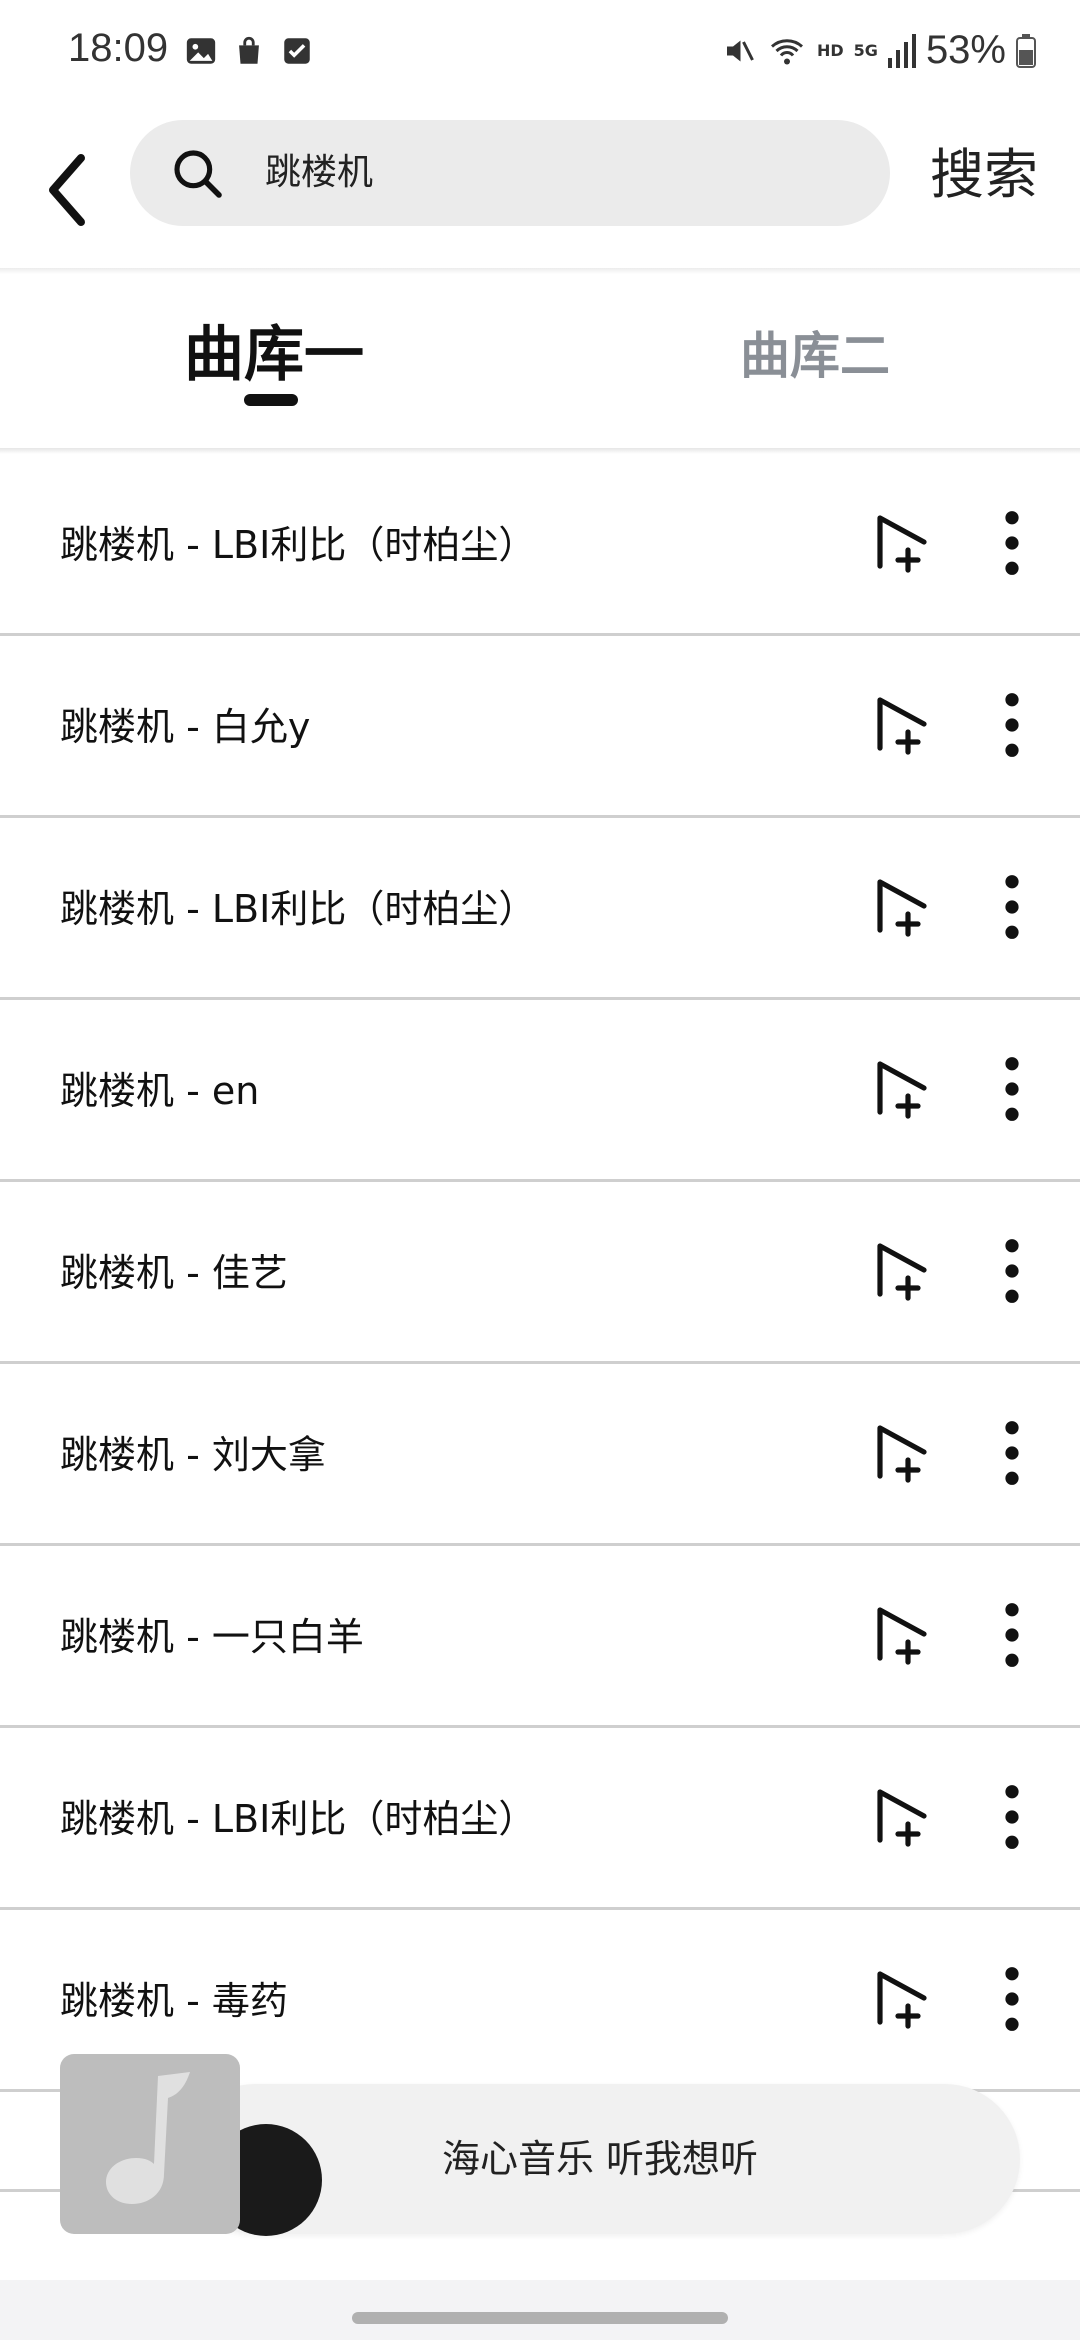 This screenshot has height=2340, width=1080. I want to click on song-row: 跳楼机 - 佳艺, so click(540, 1273).